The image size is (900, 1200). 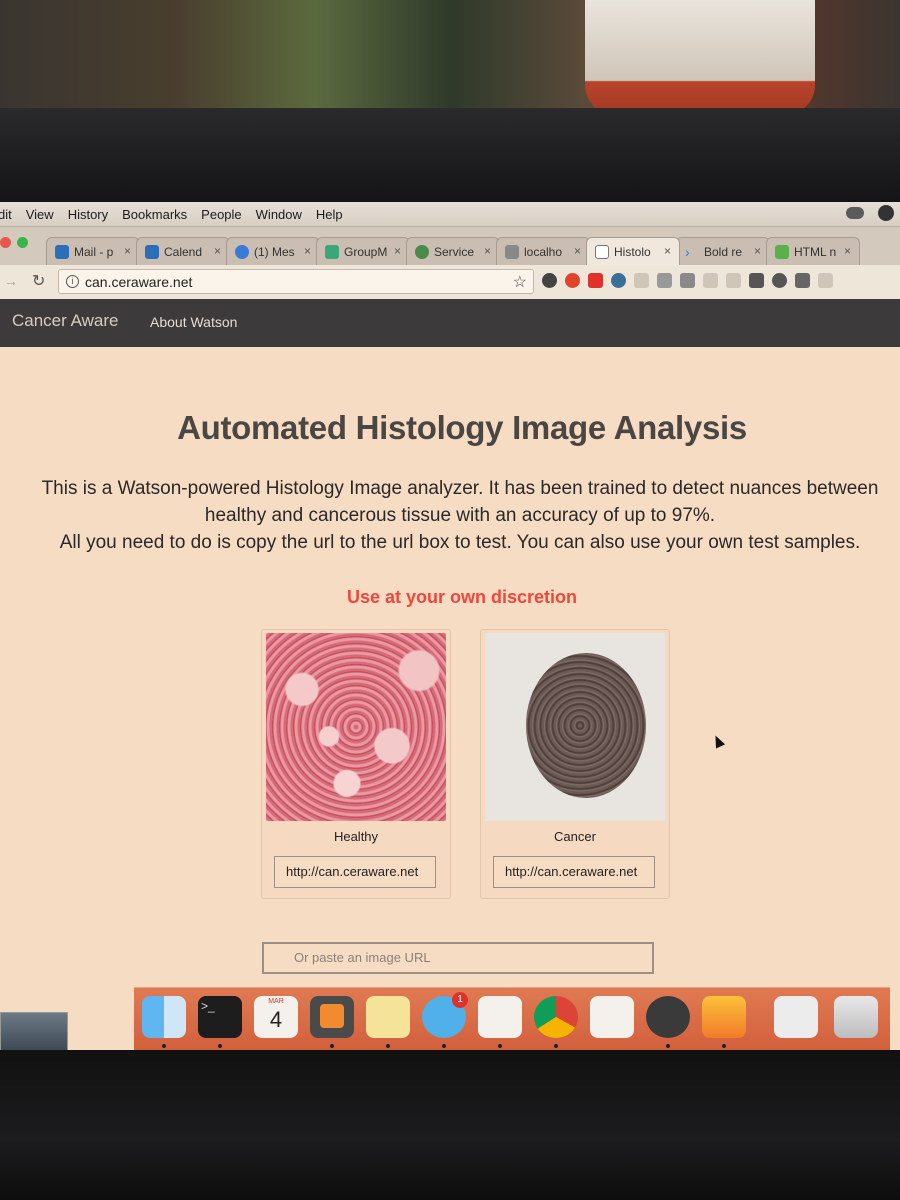 What do you see at coordinates (65, 321) in the screenshot?
I see `brand-link: Cancer Aware` at bounding box center [65, 321].